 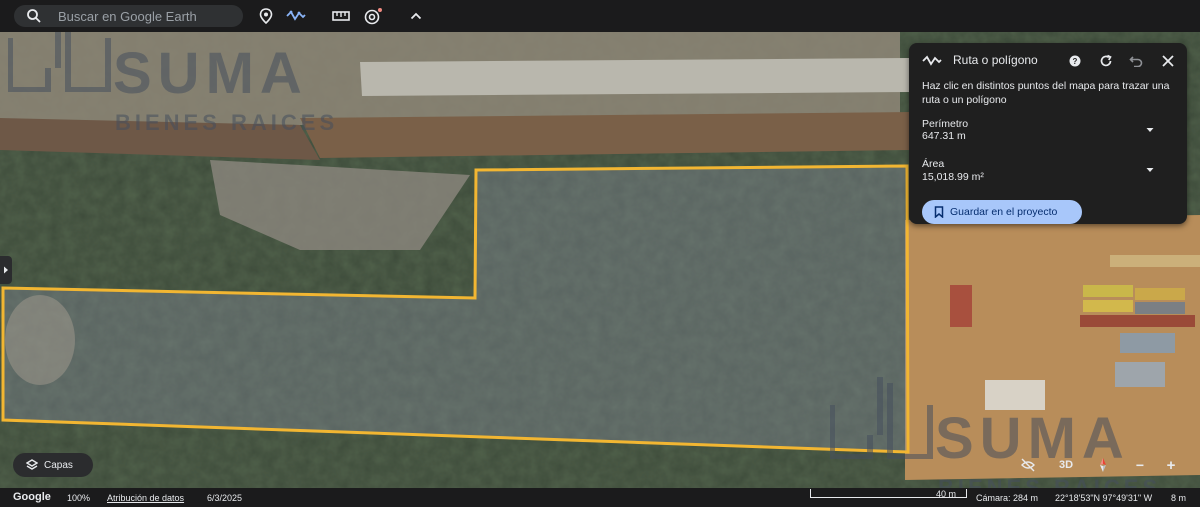 I want to click on perimeter-unit-dropdown-icon, so click(x=1150, y=130).